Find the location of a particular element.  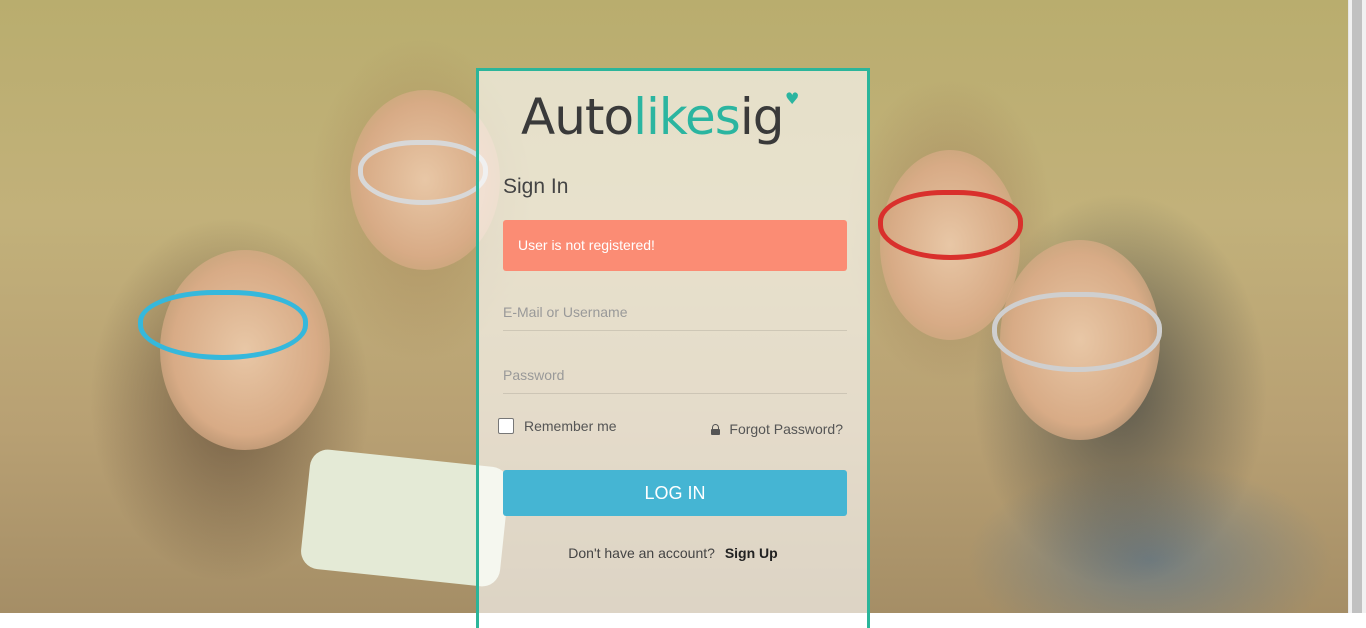

remember-checkbox is located at coordinates (506, 426).